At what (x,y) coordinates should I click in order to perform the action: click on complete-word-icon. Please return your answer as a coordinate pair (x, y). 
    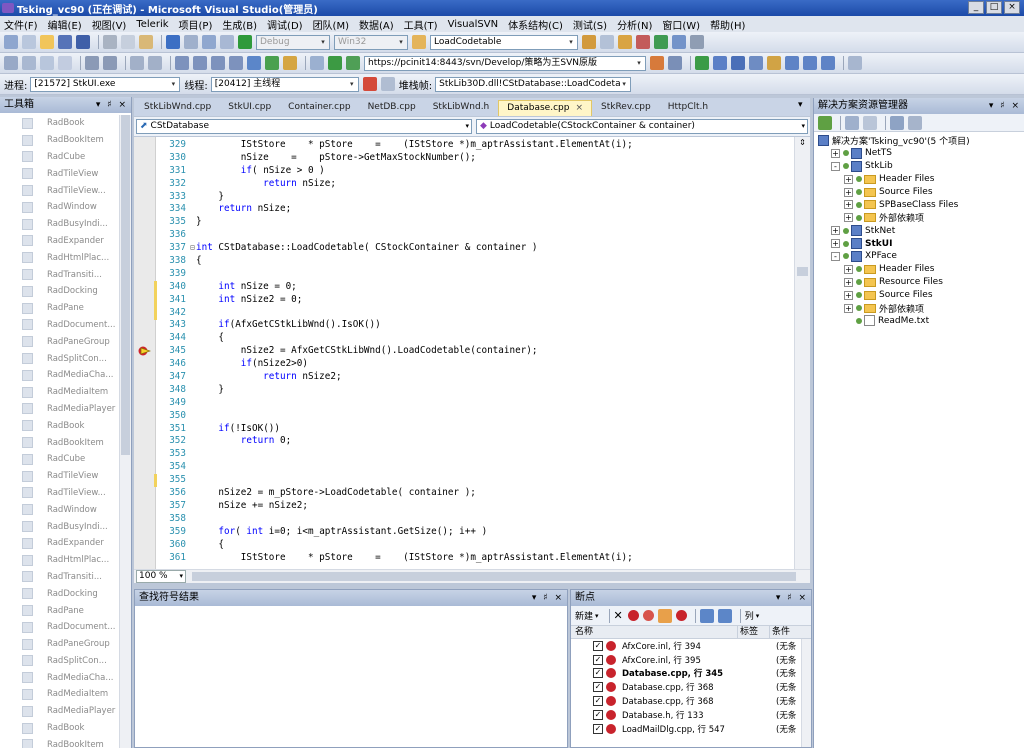
    Looking at the image, I should click on (65, 63).